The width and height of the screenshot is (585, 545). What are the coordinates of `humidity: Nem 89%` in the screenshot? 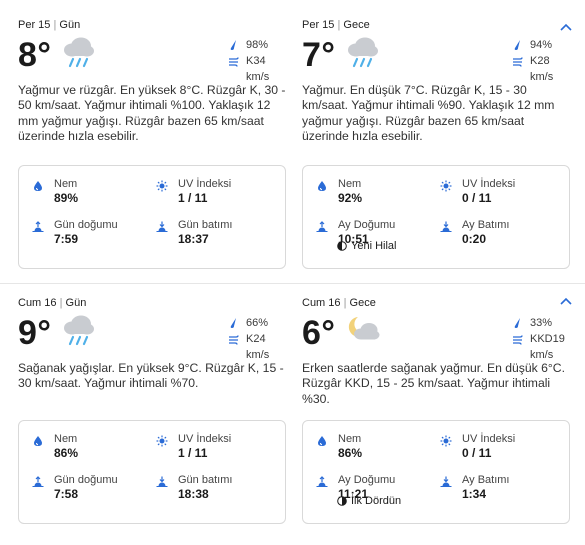 It's located at (92, 193).